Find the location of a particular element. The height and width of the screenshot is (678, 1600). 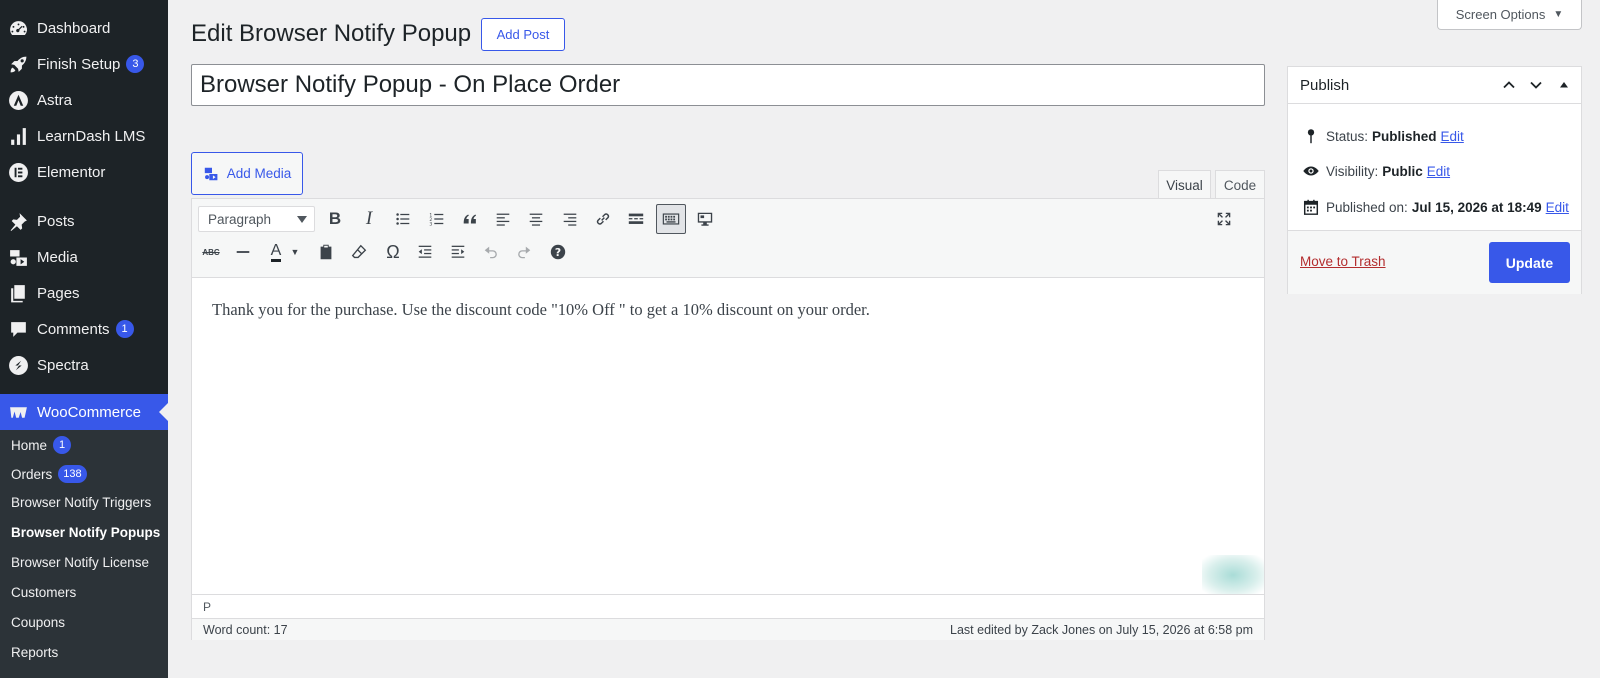

horizontal-line-button is located at coordinates (243, 252).